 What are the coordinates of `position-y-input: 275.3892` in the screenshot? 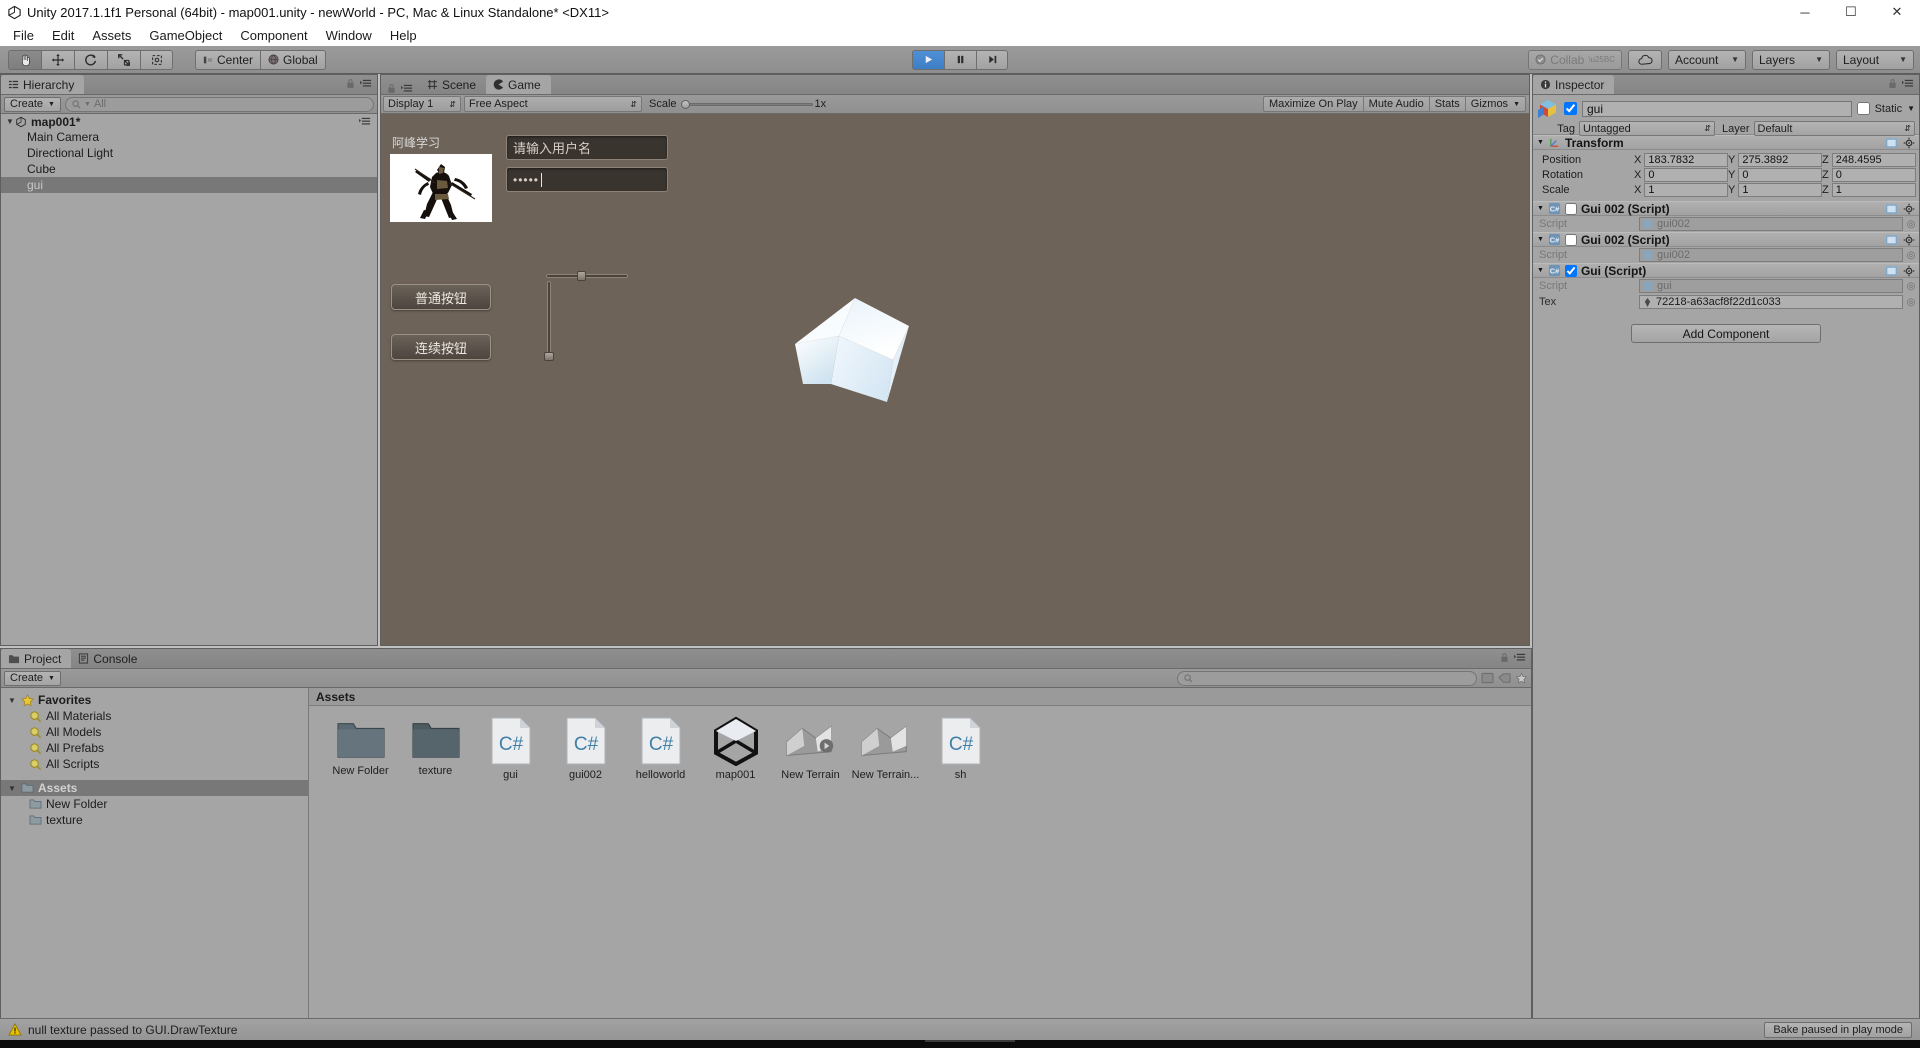 It's located at (1780, 159).